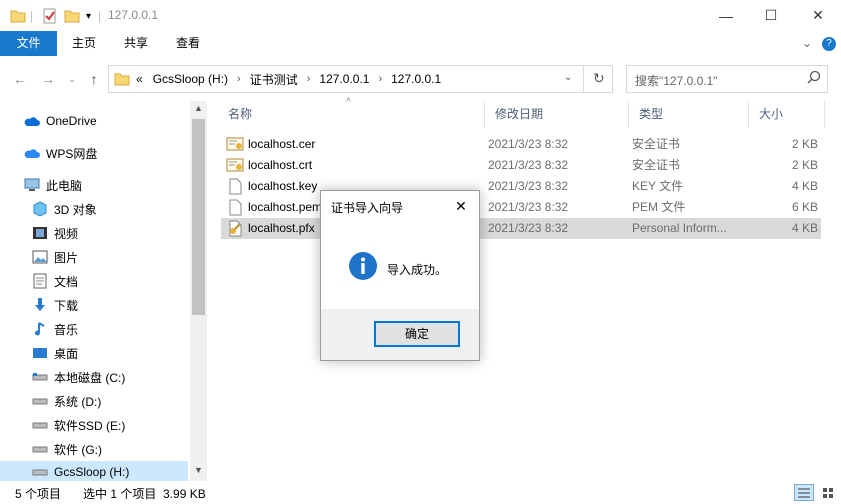 Image resolution: width=841 pixels, height=504 pixels. What do you see at coordinates (367, 208) in the screenshot?
I see `dialog-title: 证书导入向导` at bounding box center [367, 208].